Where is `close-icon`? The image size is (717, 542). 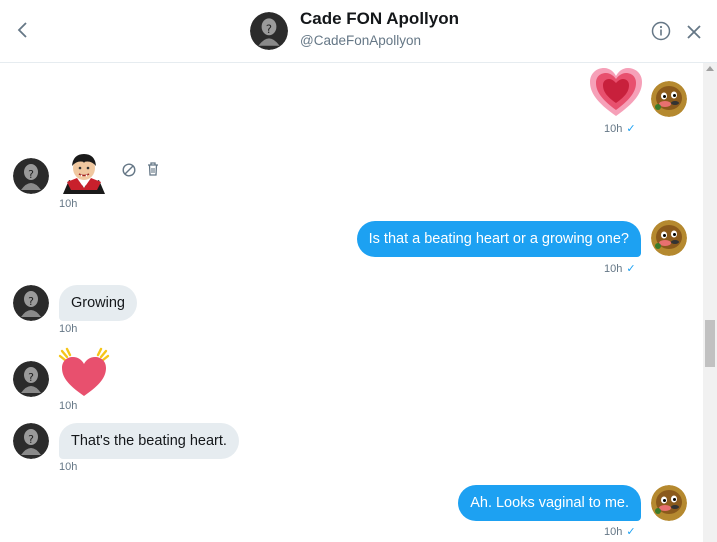
close-icon is located at coordinates (694, 32).